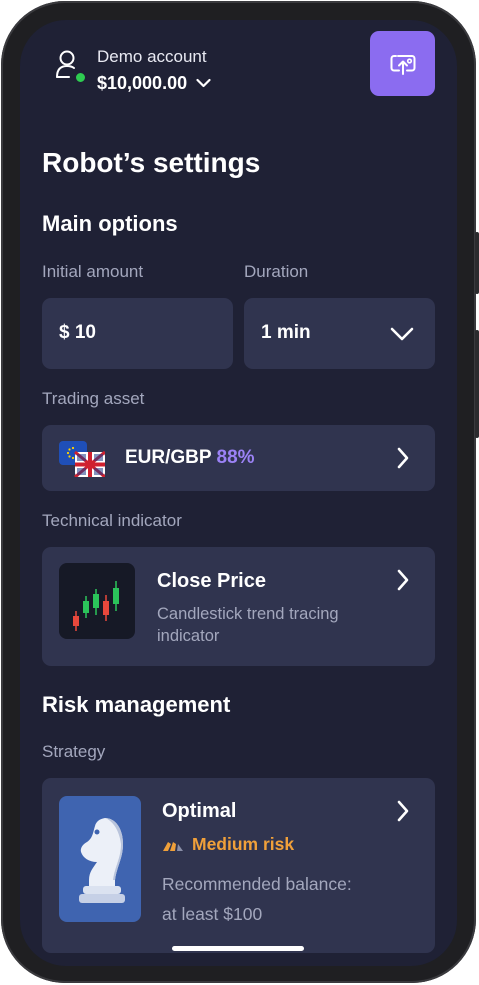 This screenshot has height=985, width=479. I want to click on user-icon, so click(71, 66).